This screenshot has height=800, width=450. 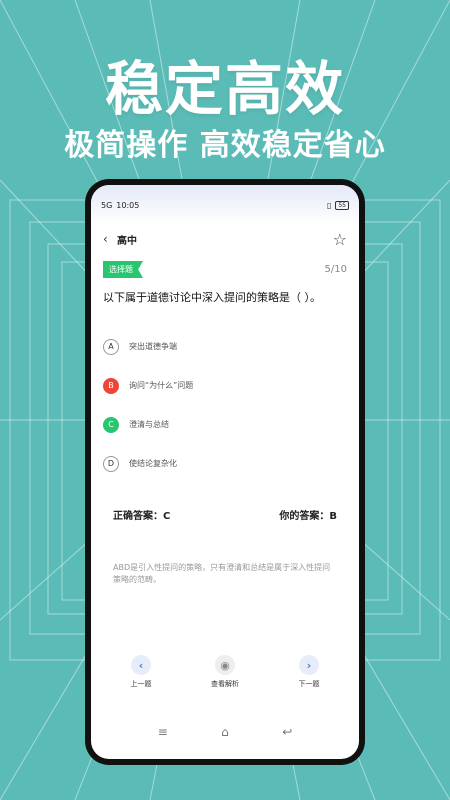 What do you see at coordinates (225, 514) in the screenshot?
I see `answer-summary: 正确答案：C 你的答案：B` at bounding box center [225, 514].